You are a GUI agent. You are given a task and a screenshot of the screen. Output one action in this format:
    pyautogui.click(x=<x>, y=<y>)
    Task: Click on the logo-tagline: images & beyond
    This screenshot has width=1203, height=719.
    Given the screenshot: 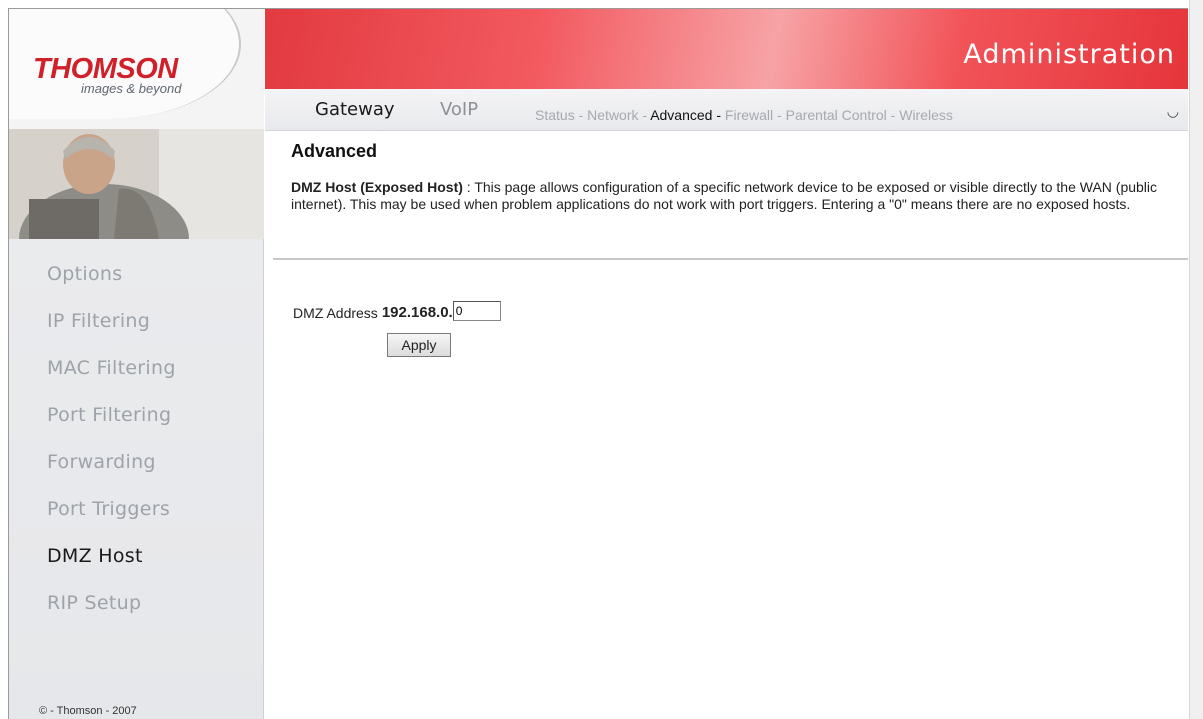 What is the action you would take?
    pyautogui.click(x=131, y=88)
    